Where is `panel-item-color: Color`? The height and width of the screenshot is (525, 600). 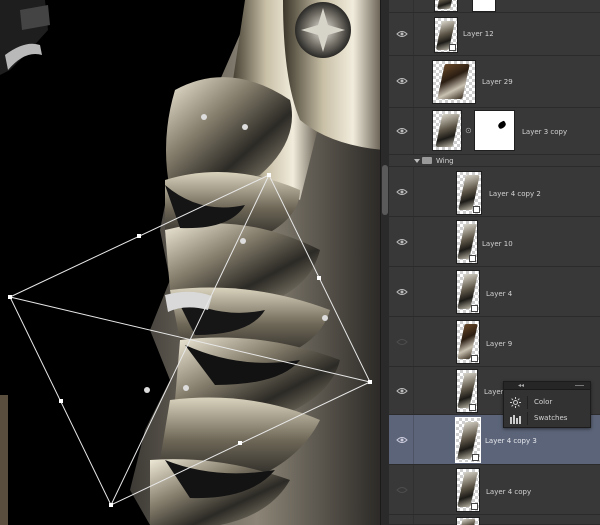 panel-item-color: Color is located at coordinates (547, 402).